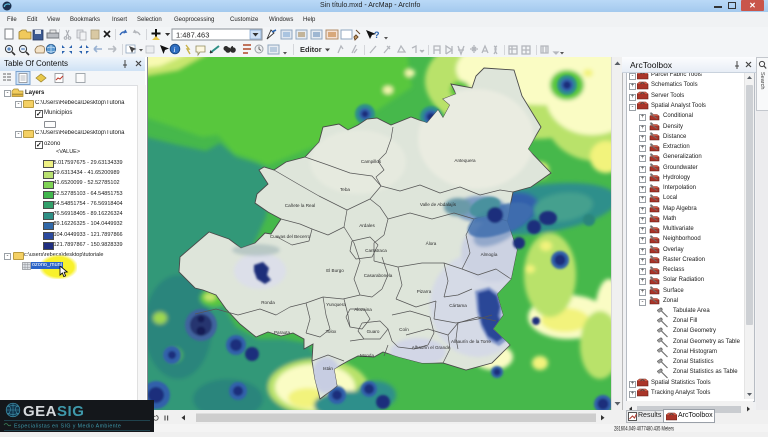 Image resolution: width=768 pixels, height=437 pixels. Describe the element at coordinates (471, 341) in the screenshot. I see `svg-text: Alhaurín de la Torre` at that location.